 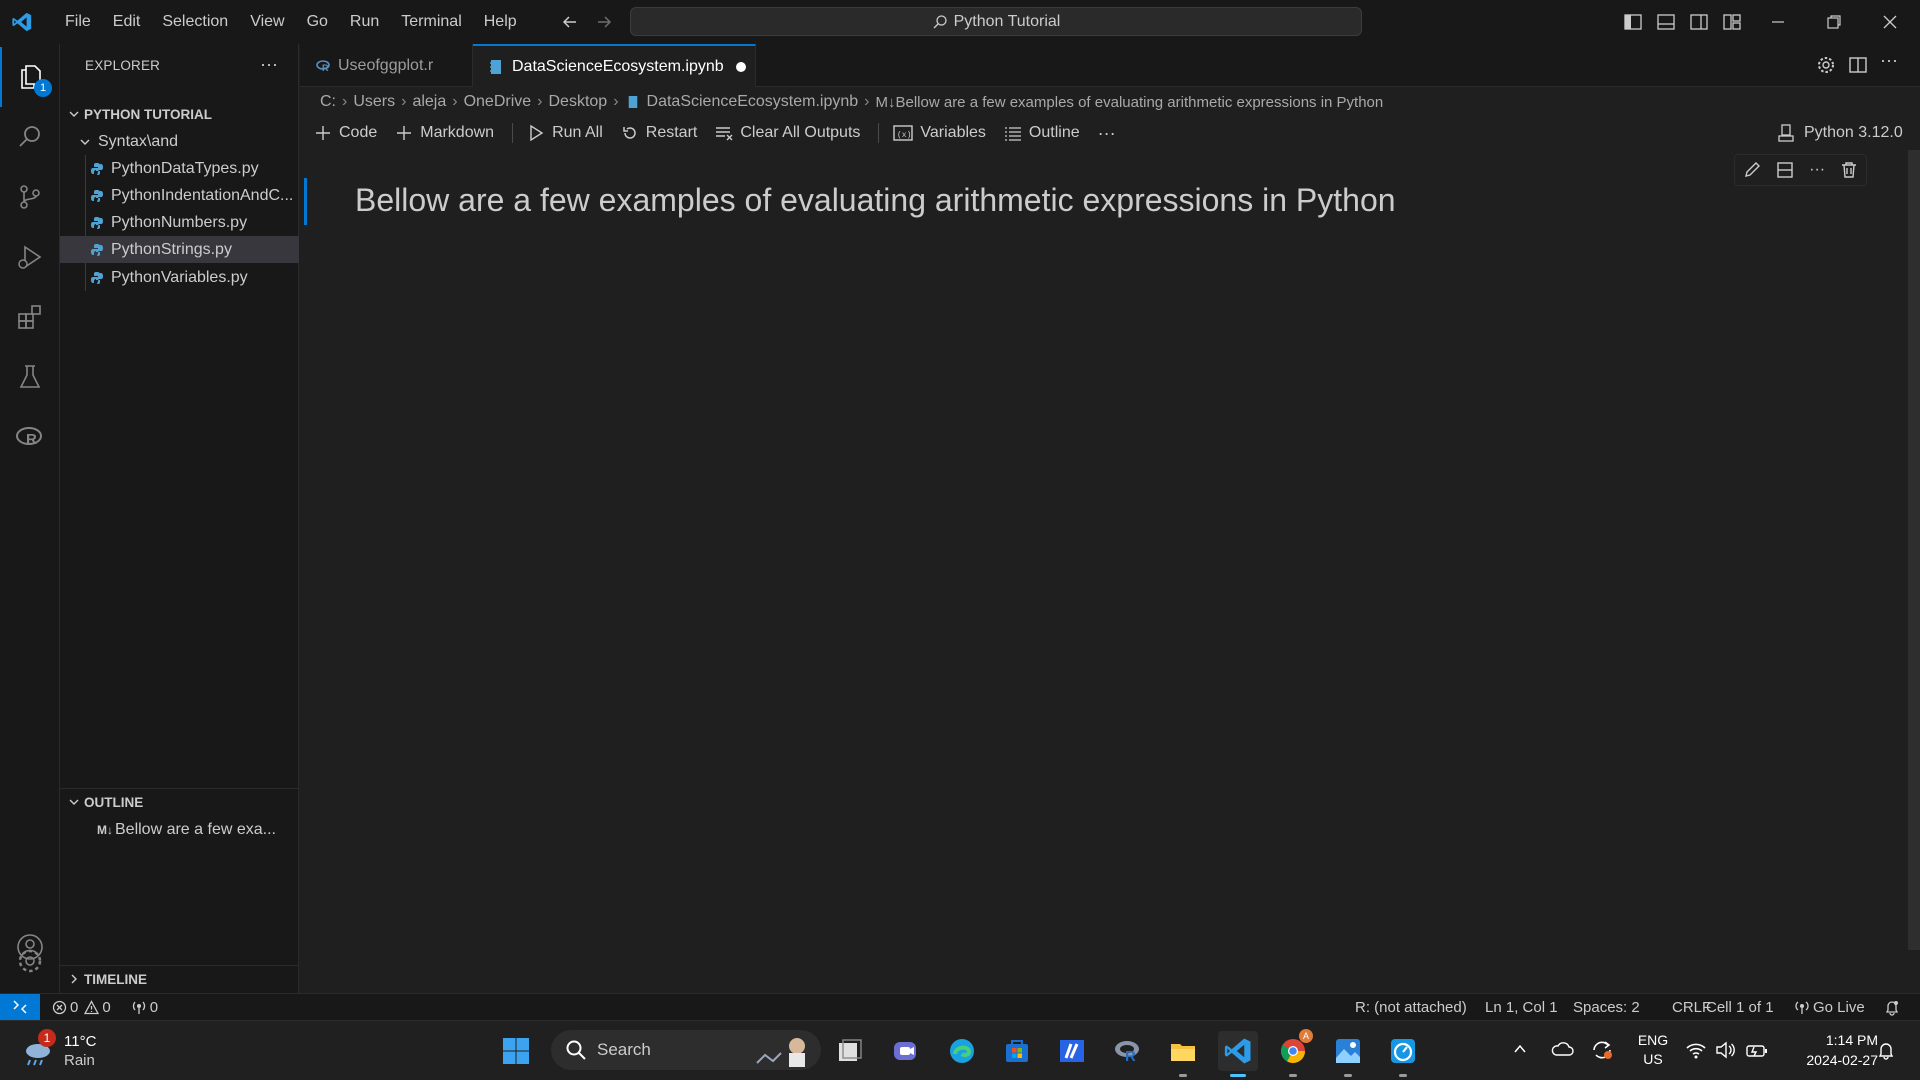 What do you see at coordinates (498, 102) in the screenshot?
I see `breadcrumb-item: OneDrive` at bounding box center [498, 102].